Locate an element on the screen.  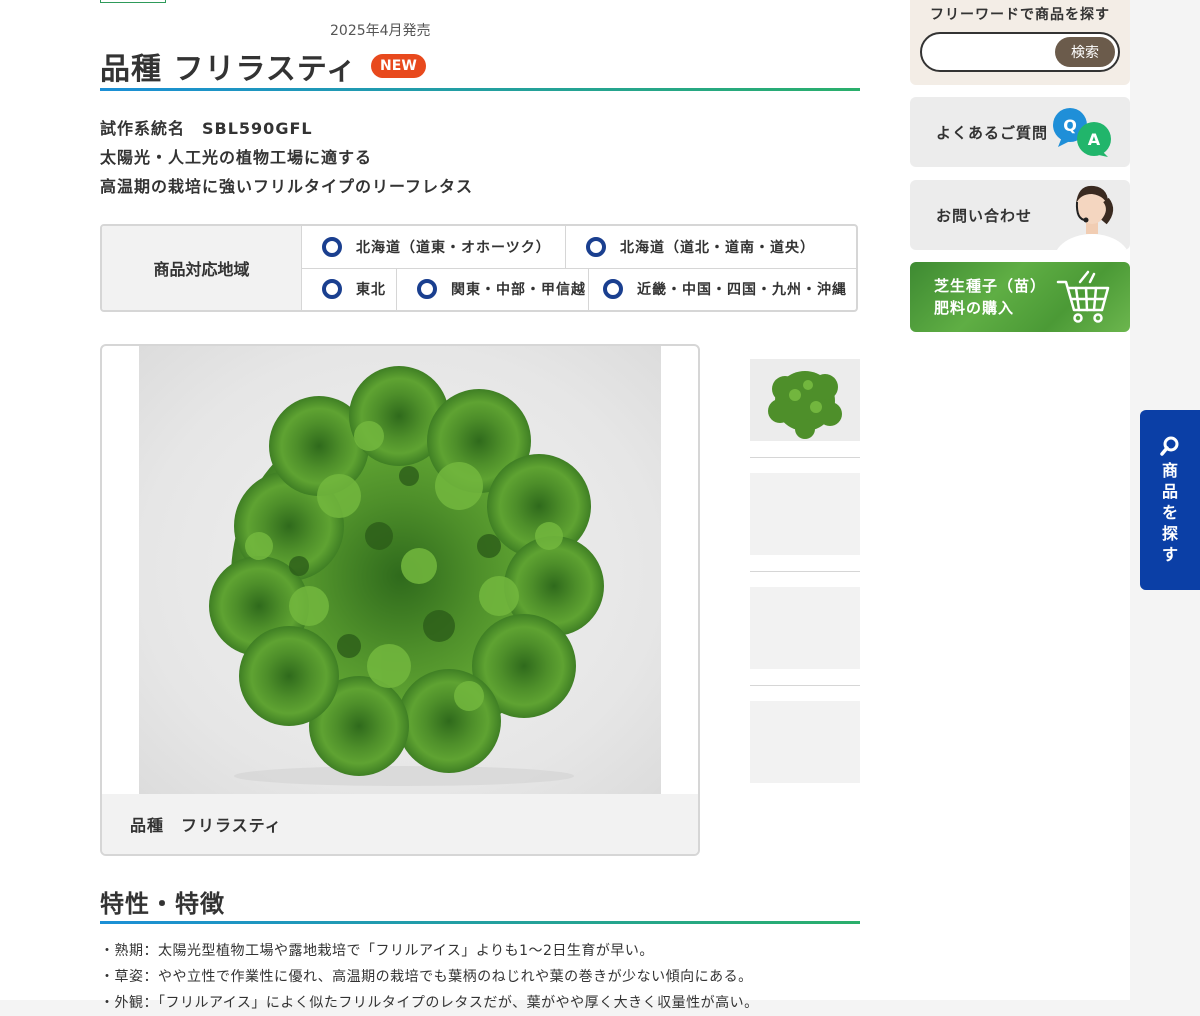
buy-label-line1: 芝生種子（苗） is located at coordinates (990, 286).